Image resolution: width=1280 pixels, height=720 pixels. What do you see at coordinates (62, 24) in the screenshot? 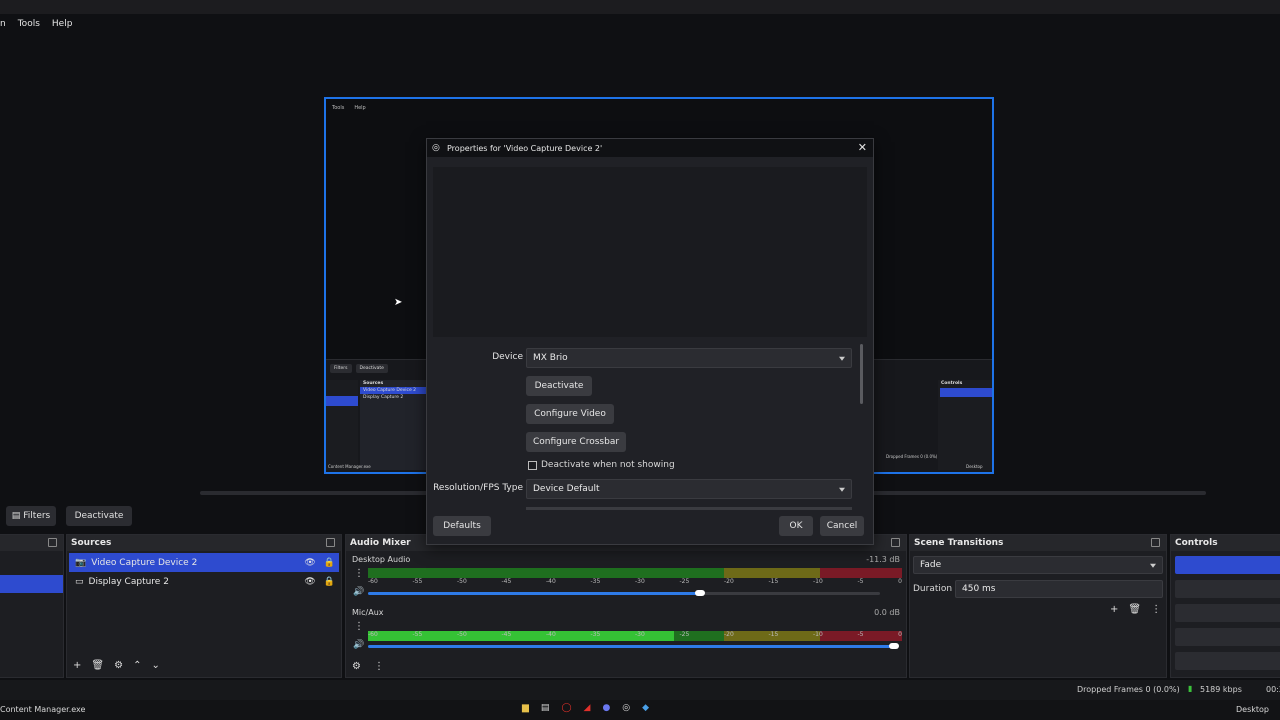
I see `menu-item-help: Help` at bounding box center [62, 24].